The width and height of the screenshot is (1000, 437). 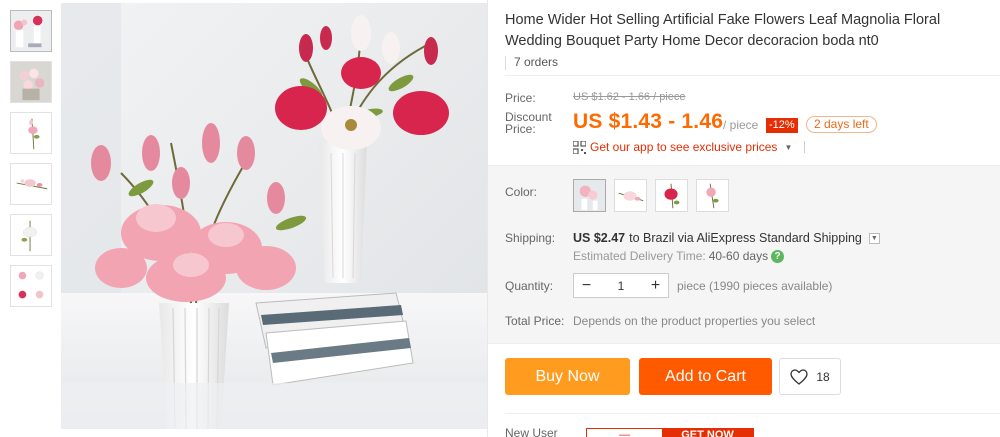 I want to click on app-promo-text: Get our app to see exclusive prices, so click(x=684, y=147).